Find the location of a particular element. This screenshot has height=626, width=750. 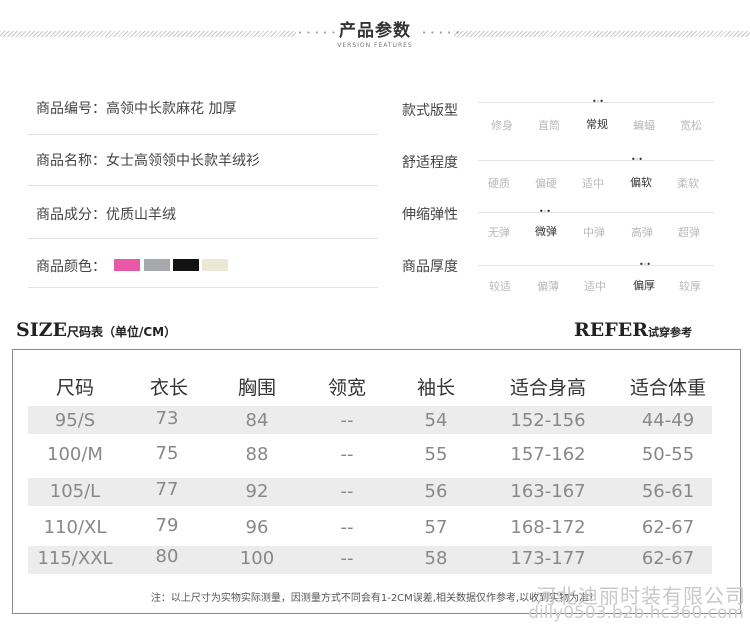

spec-option-selected: 常规 is located at coordinates (597, 124).